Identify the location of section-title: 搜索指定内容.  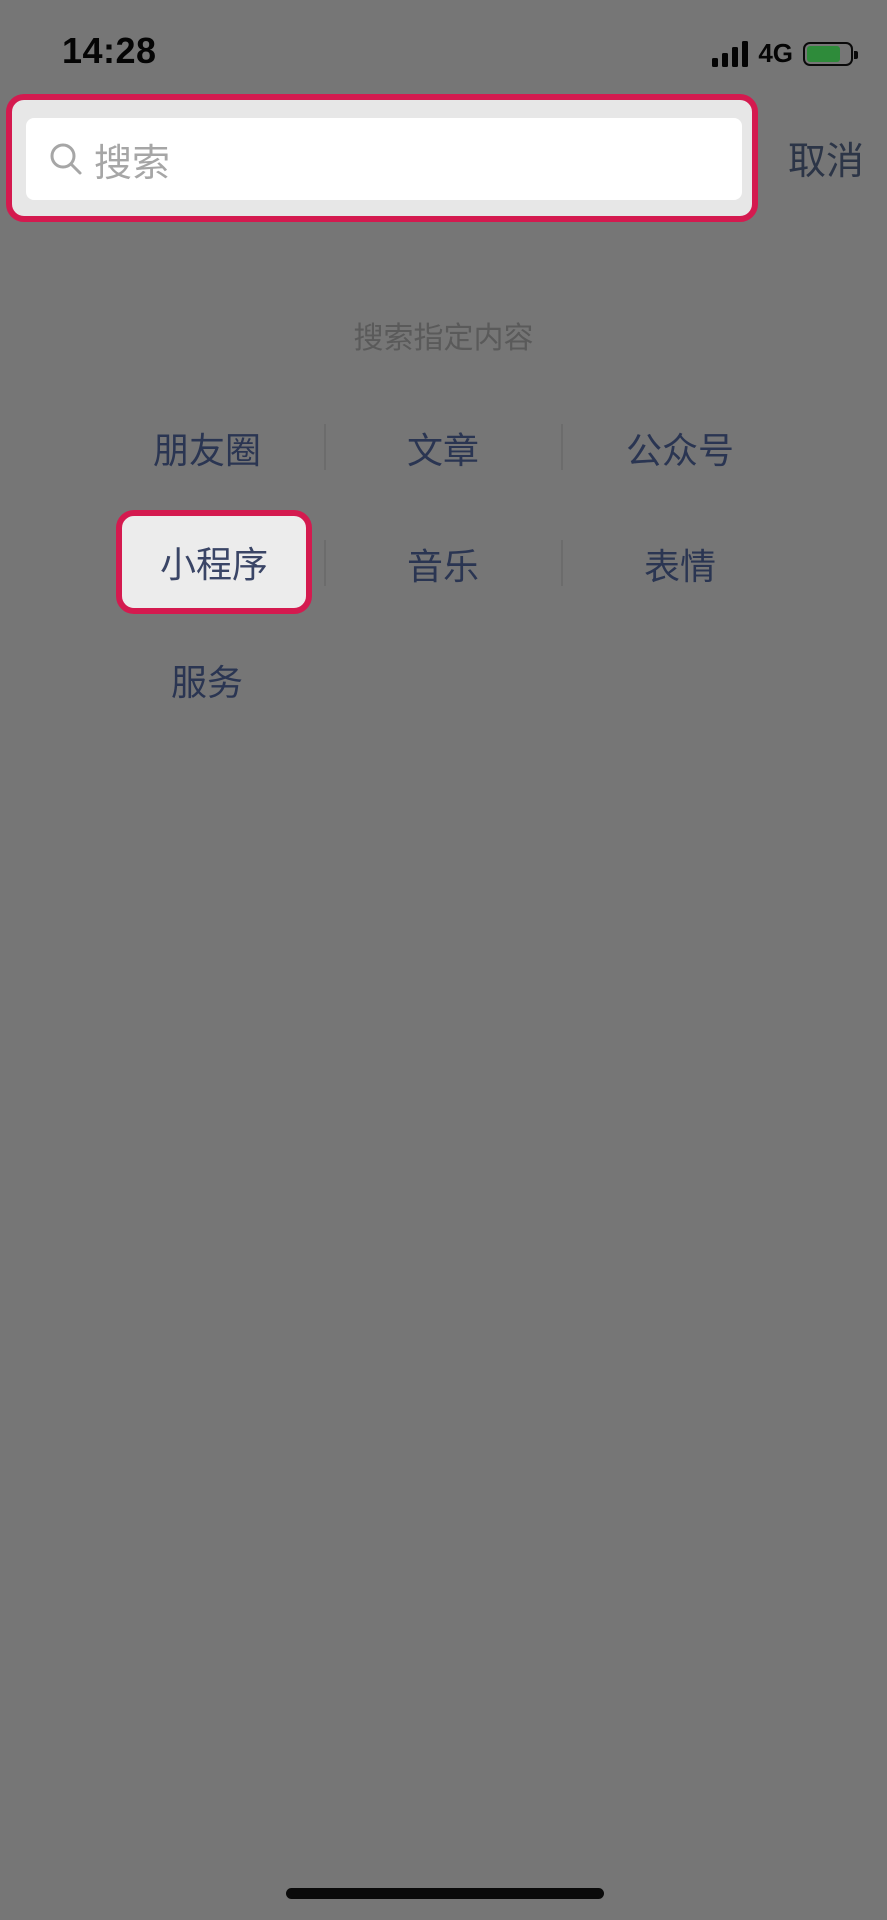
(443, 338).